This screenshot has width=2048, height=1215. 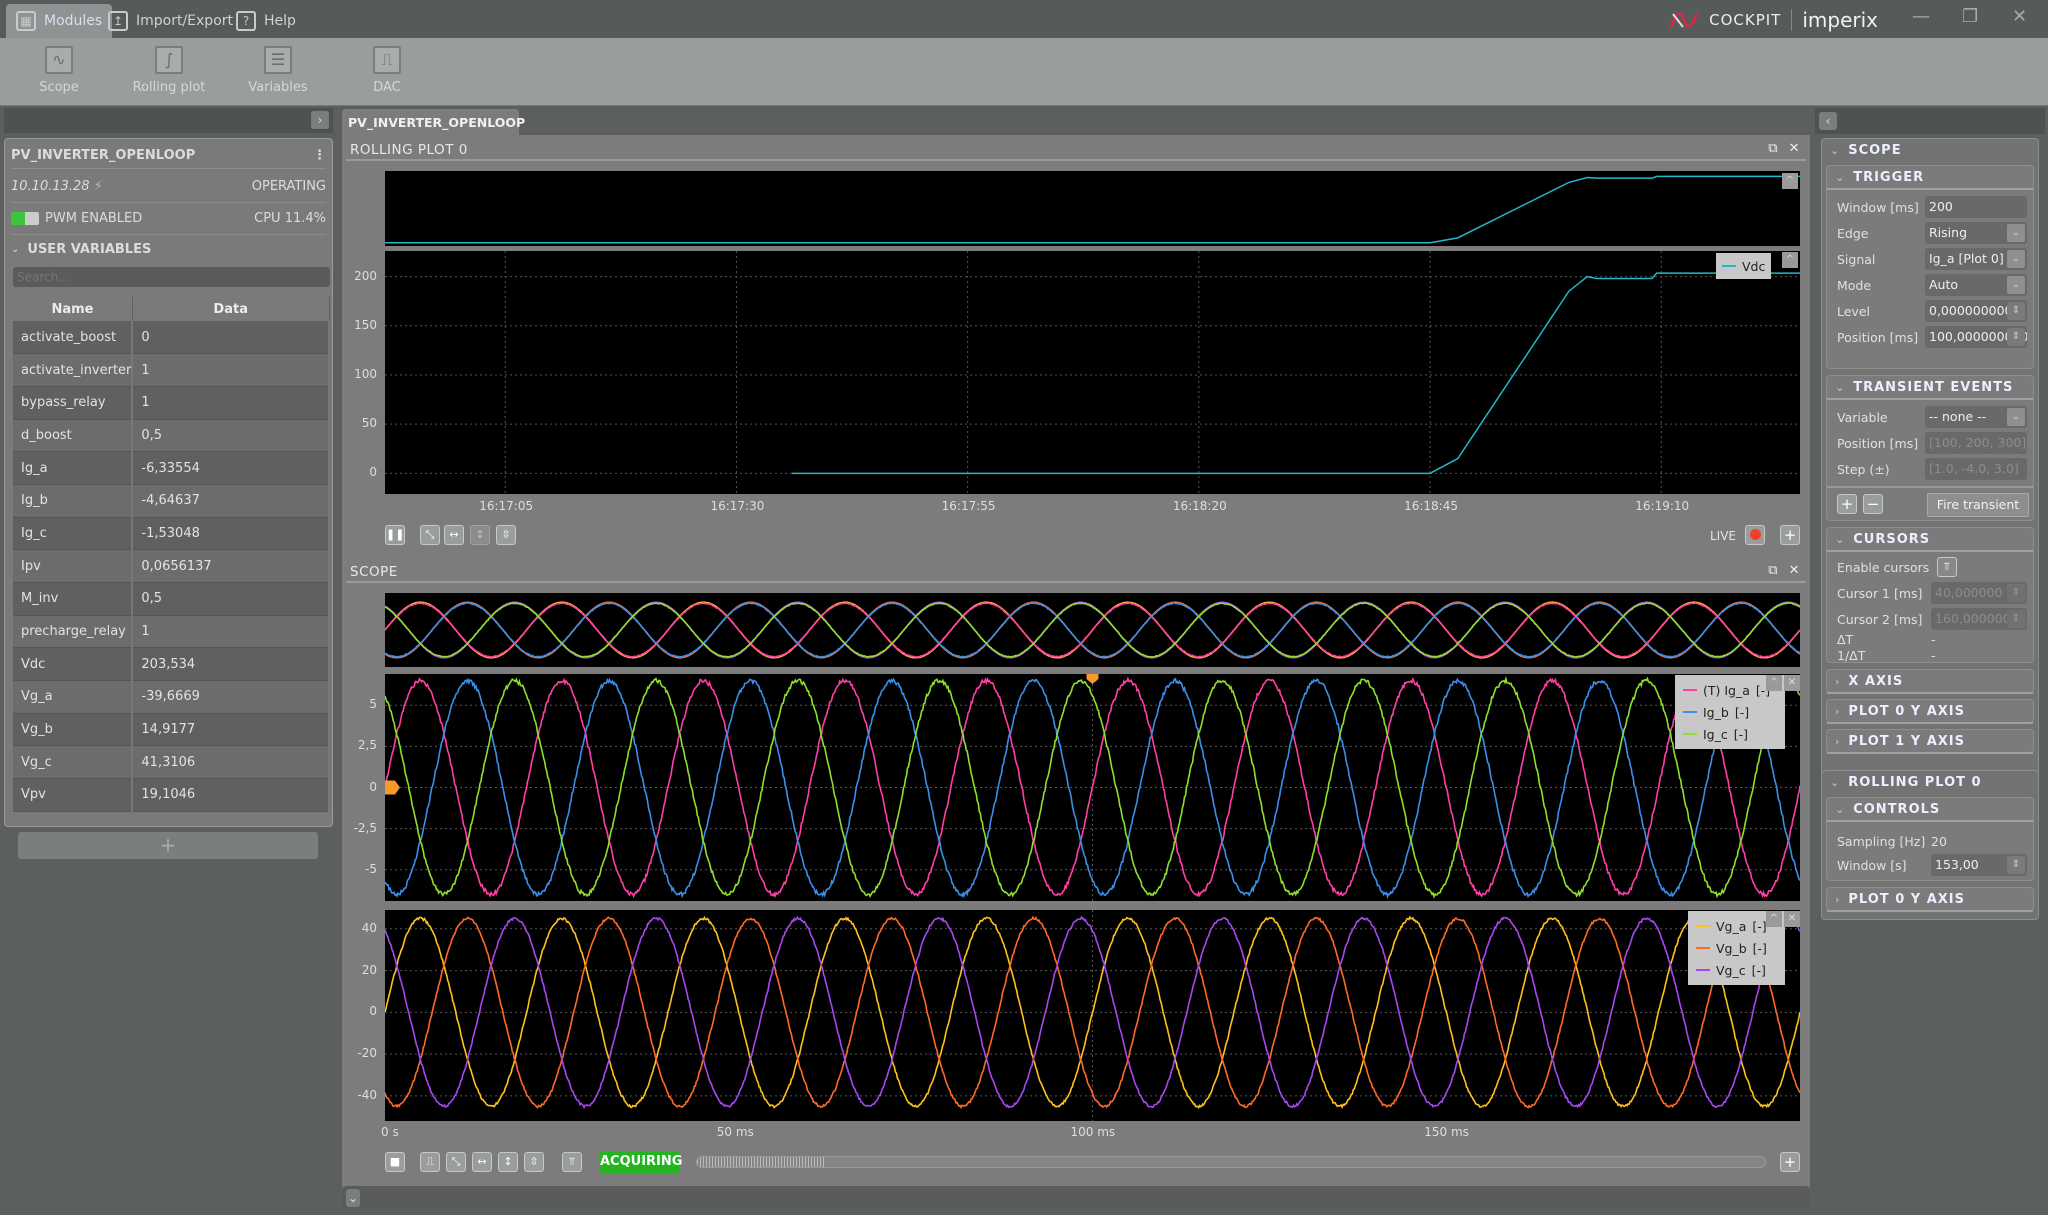 What do you see at coordinates (230, 309) in the screenshot?
I see `column-header-data: Data` at bounding box center [230, 309].